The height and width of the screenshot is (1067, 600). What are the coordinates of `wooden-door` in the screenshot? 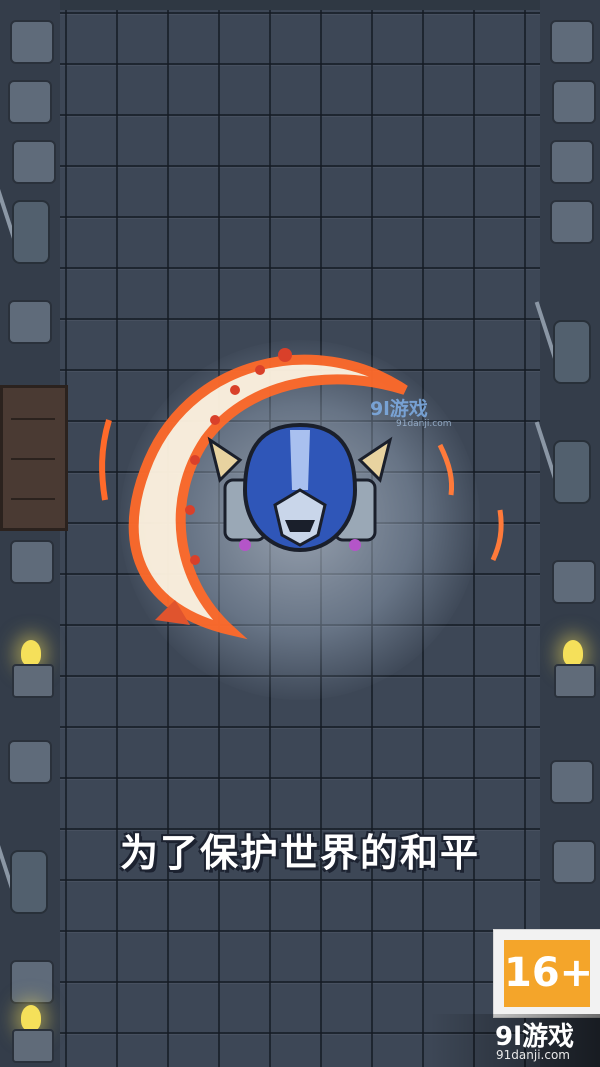 It's located at (34, 458).